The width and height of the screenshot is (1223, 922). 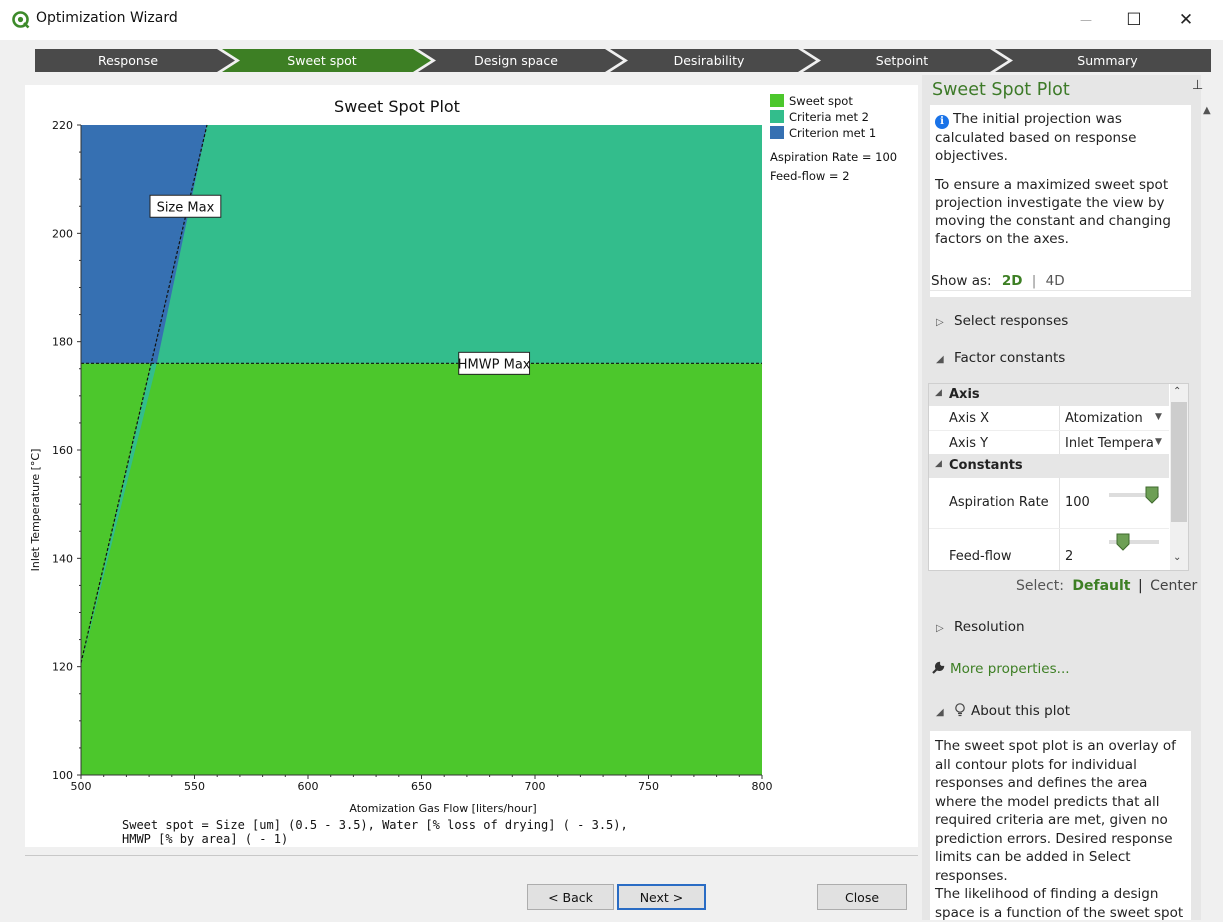 I want to click on axis-y-select: Inlet Tempera, so click(x=1109, y=443).